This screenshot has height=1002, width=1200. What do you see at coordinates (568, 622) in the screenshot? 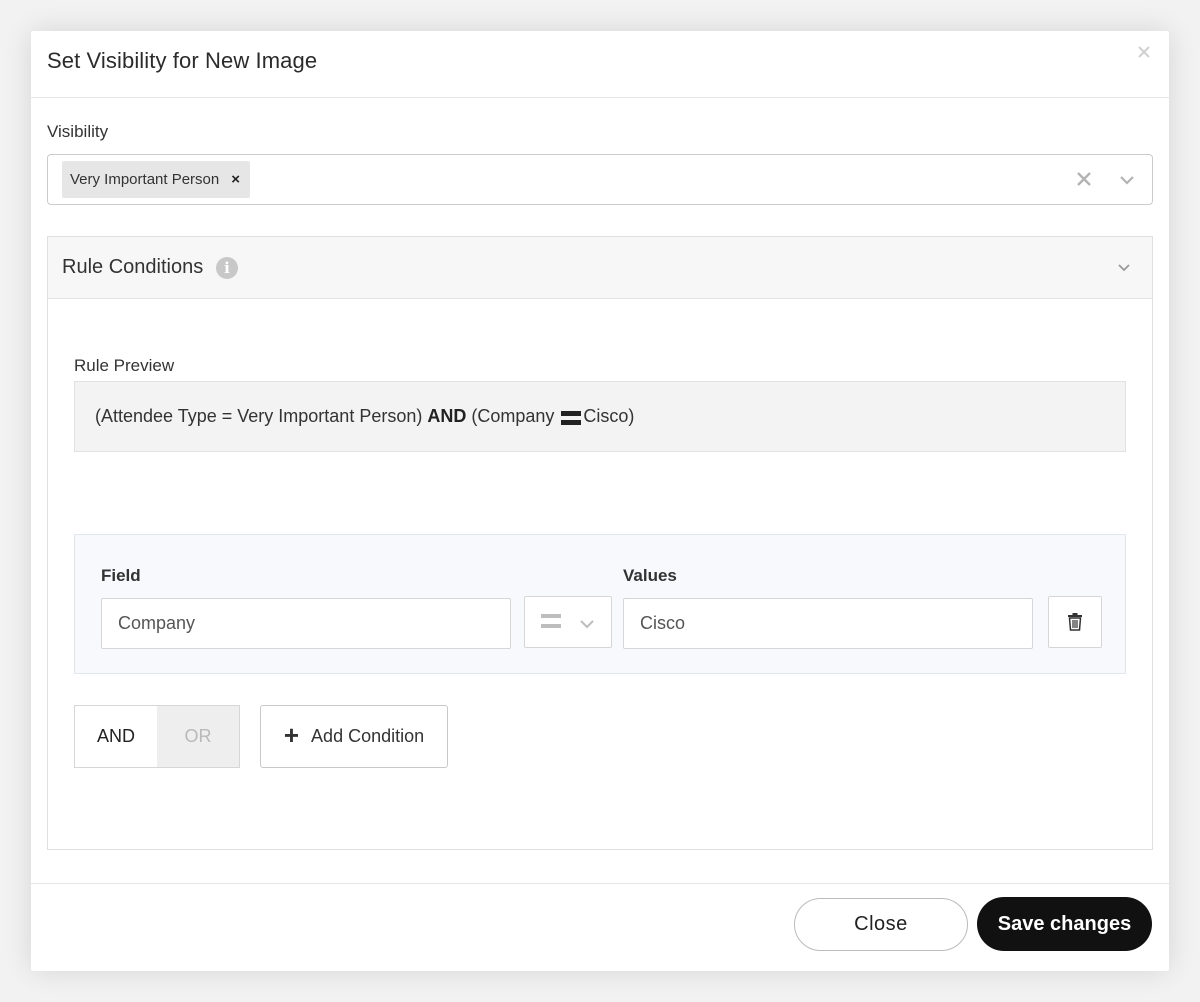
I see `operator-select` at bounding box center [568, 622].